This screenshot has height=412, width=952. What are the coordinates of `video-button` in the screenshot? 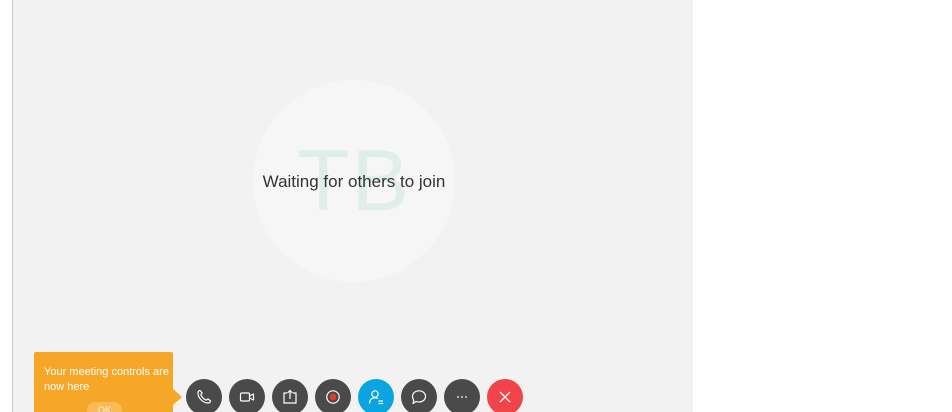 It's located at (247, 395).